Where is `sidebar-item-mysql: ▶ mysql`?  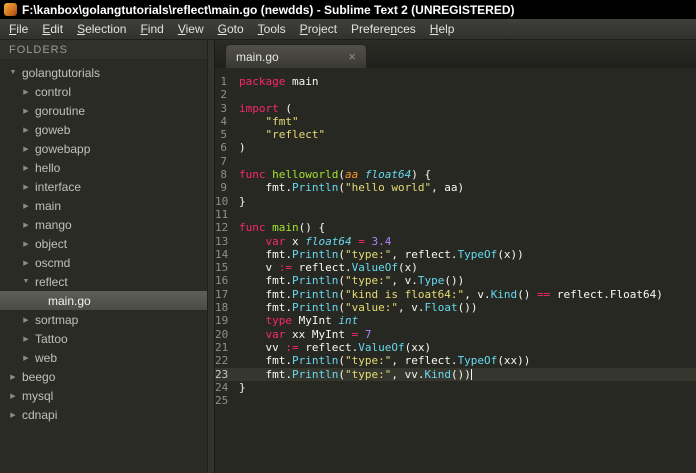 sidebar-item-mysql: ▶ mysql is located at coordinates (107, 395).